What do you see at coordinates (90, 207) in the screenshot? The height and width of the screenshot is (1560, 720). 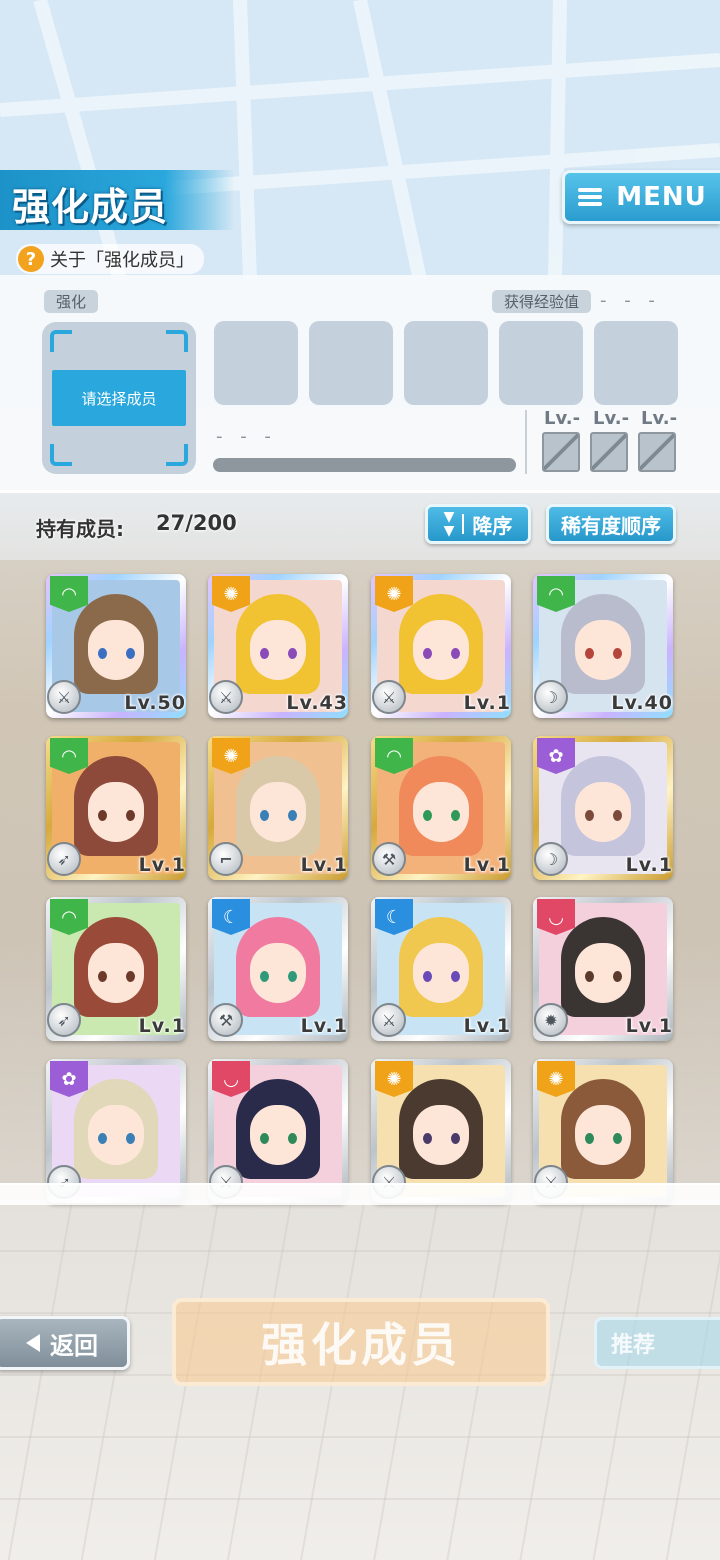 I see `page-title: 强化成员` at bounding box center [90, 207].